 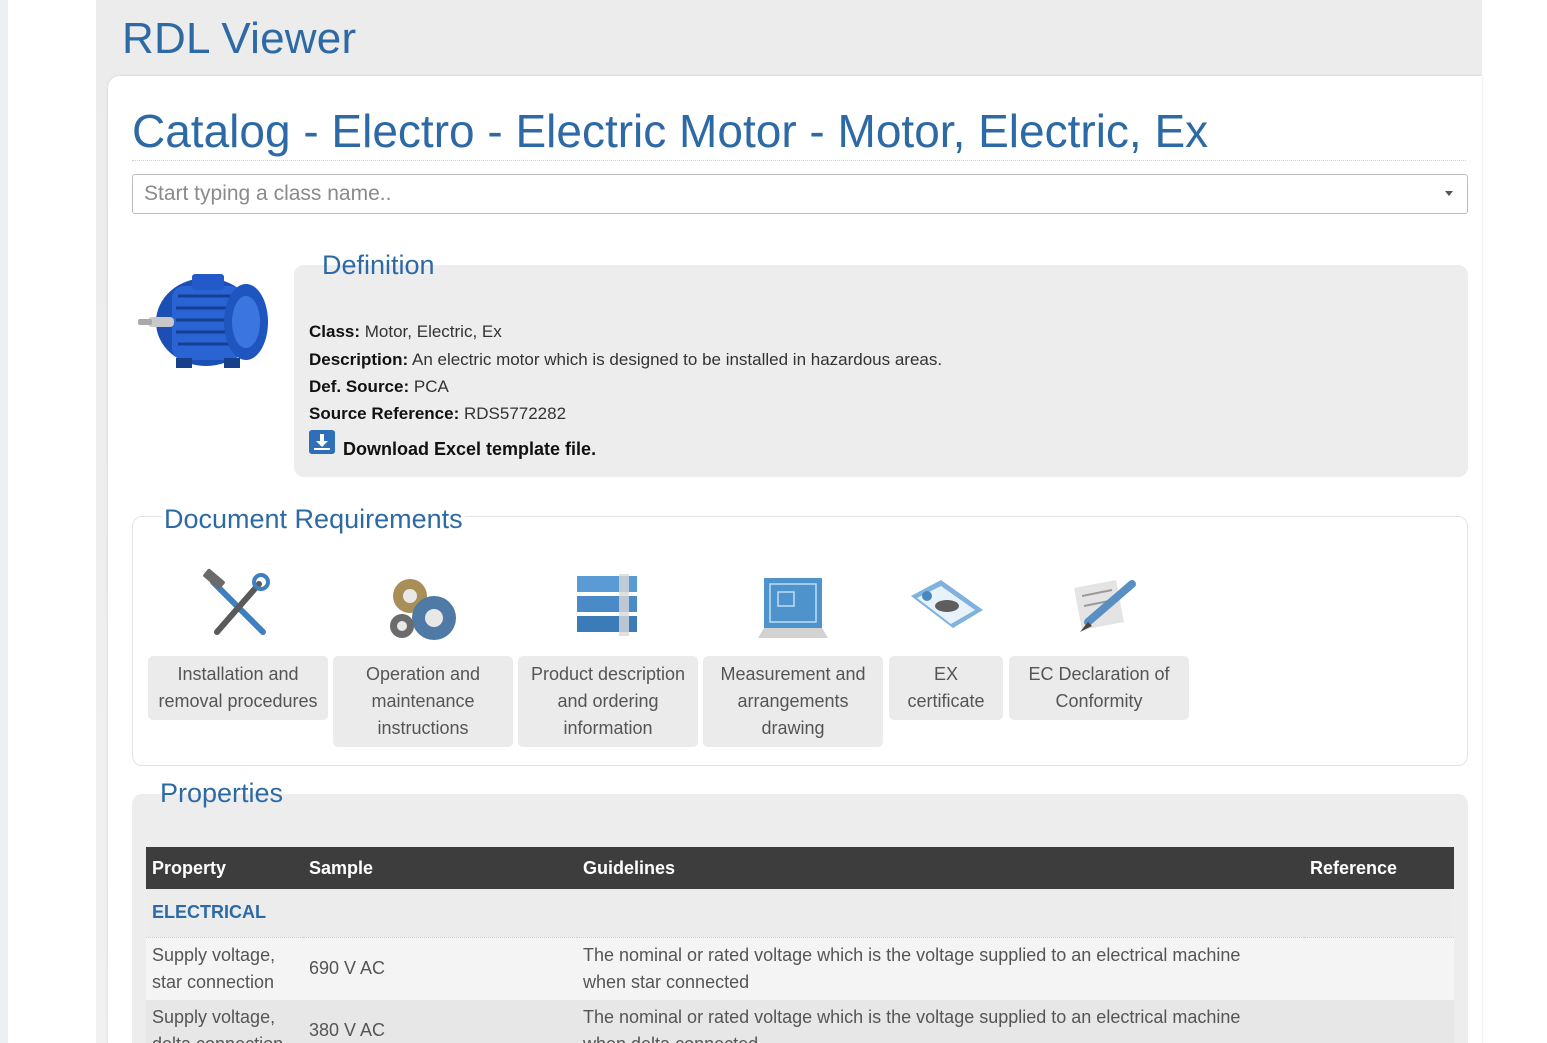 I want to click on definition-source-value: PCA, so click(x=431, y=386).